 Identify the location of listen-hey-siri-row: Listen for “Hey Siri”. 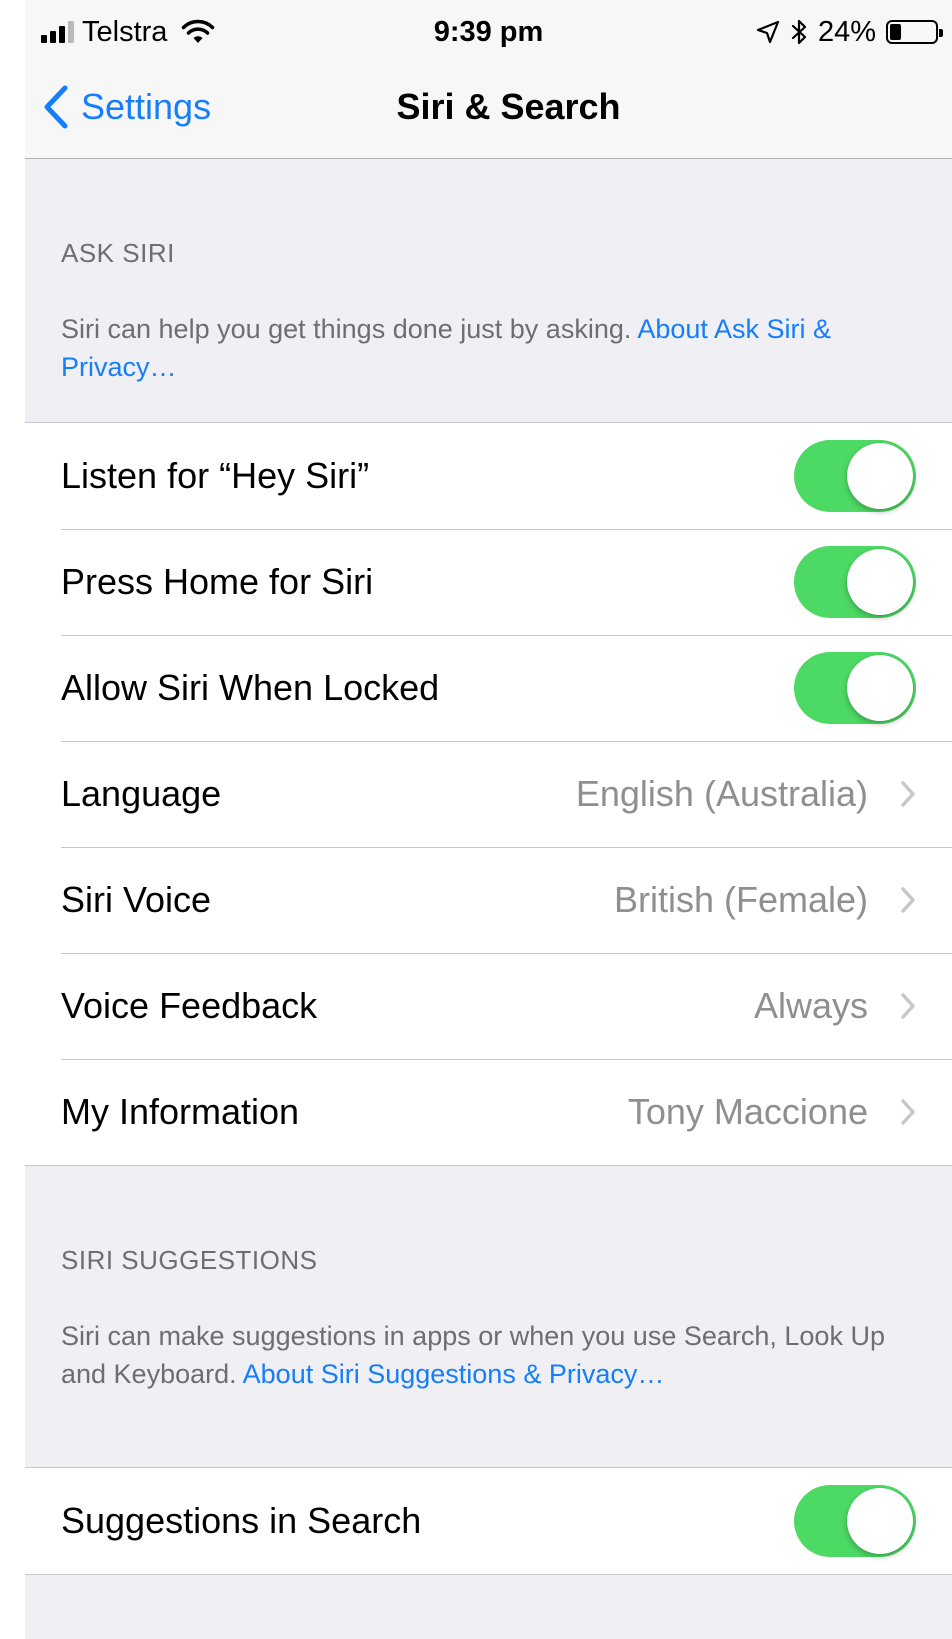
(488, 476).